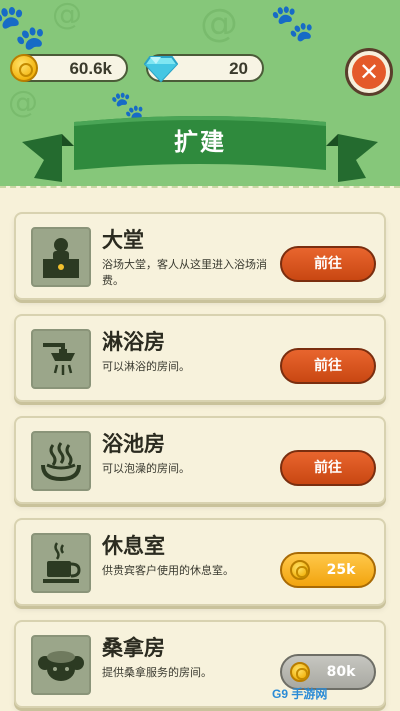  What do you see at coordinates (200, 142) in the screenshot?
I see `page-title: 扩建` at bounding box center [200, 142].